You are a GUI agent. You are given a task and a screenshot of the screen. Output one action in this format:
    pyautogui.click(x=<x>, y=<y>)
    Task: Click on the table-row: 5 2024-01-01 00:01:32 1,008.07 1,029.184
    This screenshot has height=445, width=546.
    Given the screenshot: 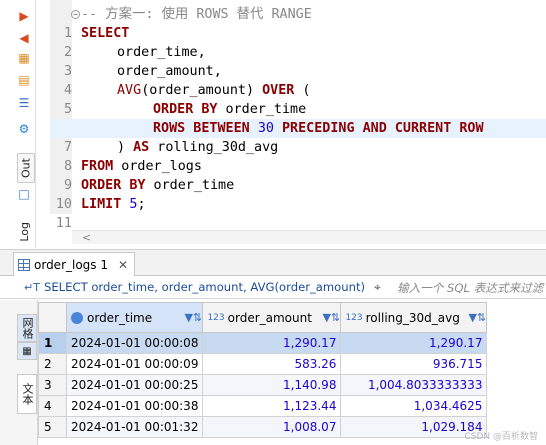 What is the action you would take?
    pyautogui.click(x=263, y=427)
    